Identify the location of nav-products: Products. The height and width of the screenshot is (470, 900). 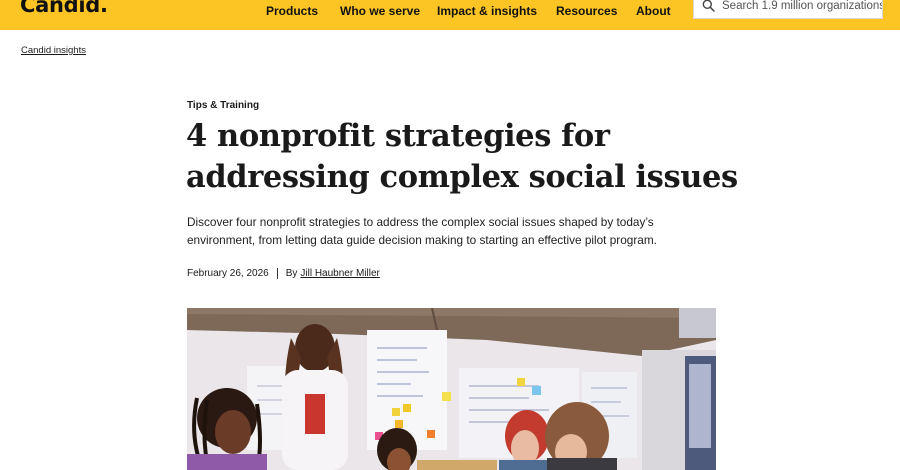
(292, 11).